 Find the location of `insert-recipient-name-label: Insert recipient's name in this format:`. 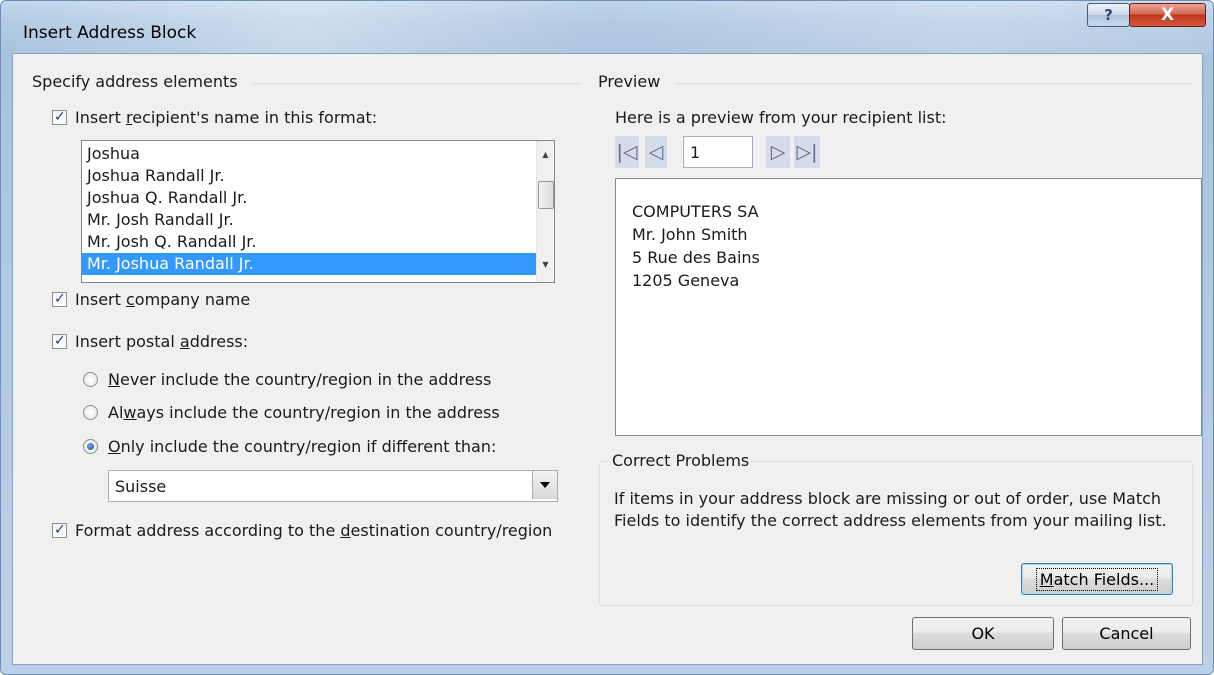

insert-recipient-name-label: Insert recipient's name in this format: is located at coordinates (226, 117).